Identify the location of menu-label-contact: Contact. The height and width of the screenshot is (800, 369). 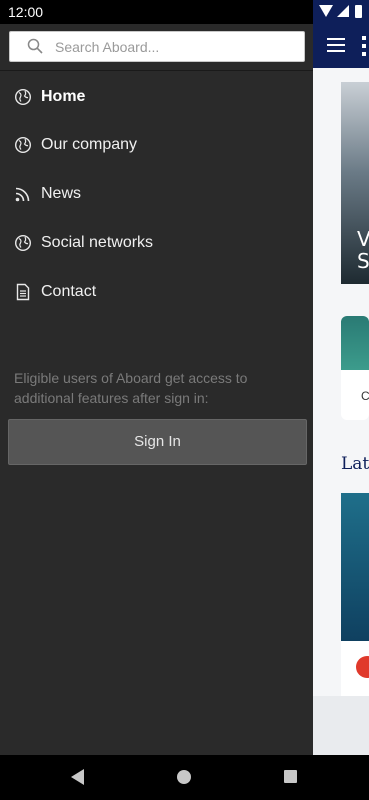
(69, 291).